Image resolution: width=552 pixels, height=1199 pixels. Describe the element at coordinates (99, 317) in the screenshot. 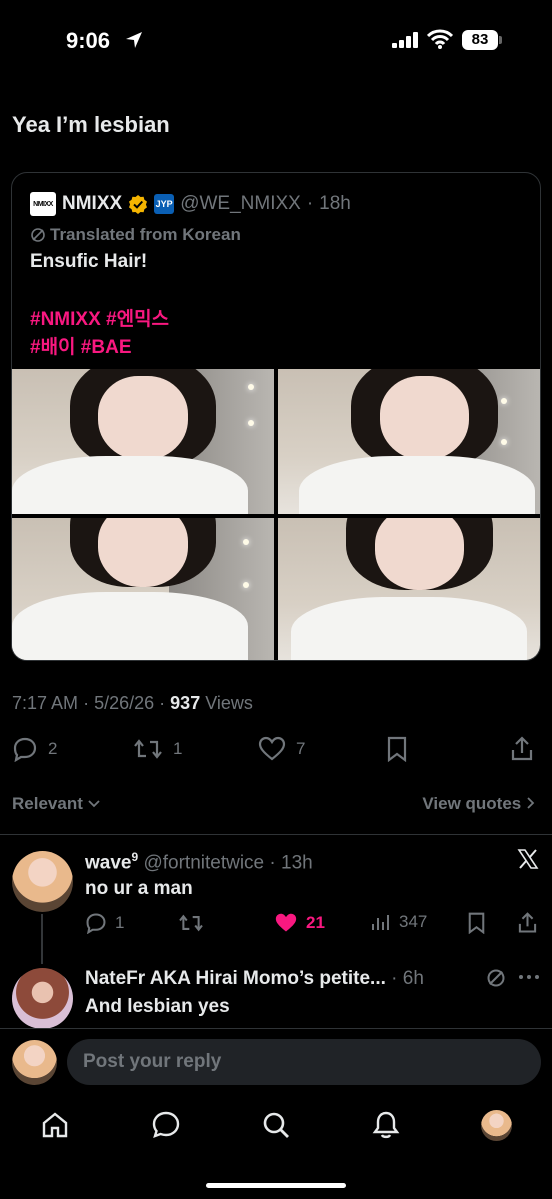

I see `hashtags-line-1: #NMIXX #엔믹스` at that location.